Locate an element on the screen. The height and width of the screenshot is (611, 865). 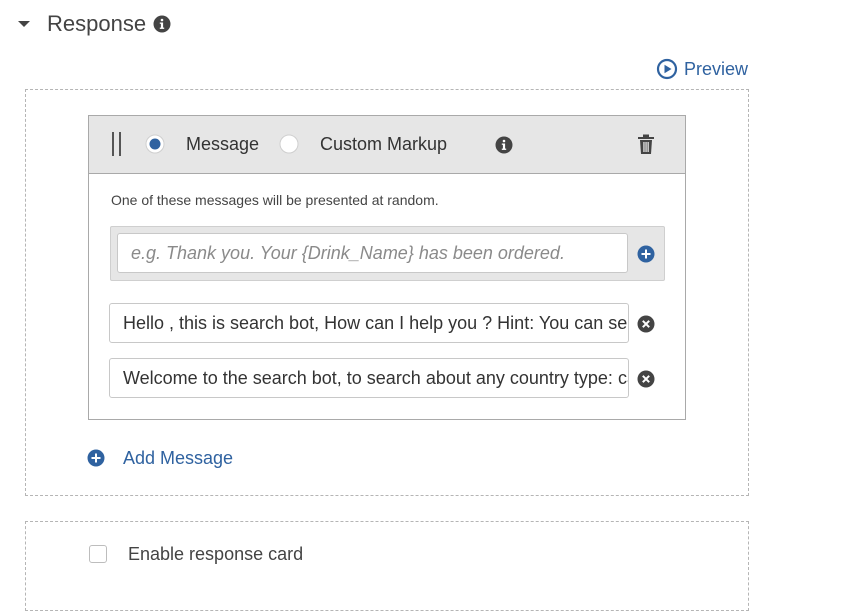
new-message-input is located at coordinates (372, 253).